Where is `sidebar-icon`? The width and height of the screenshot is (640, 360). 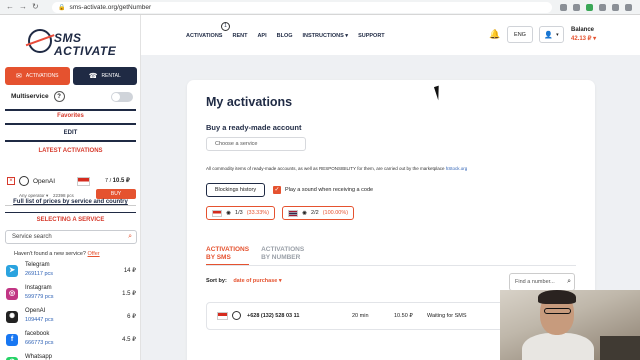
sidebar-icon is located at coordinates (615, 7).